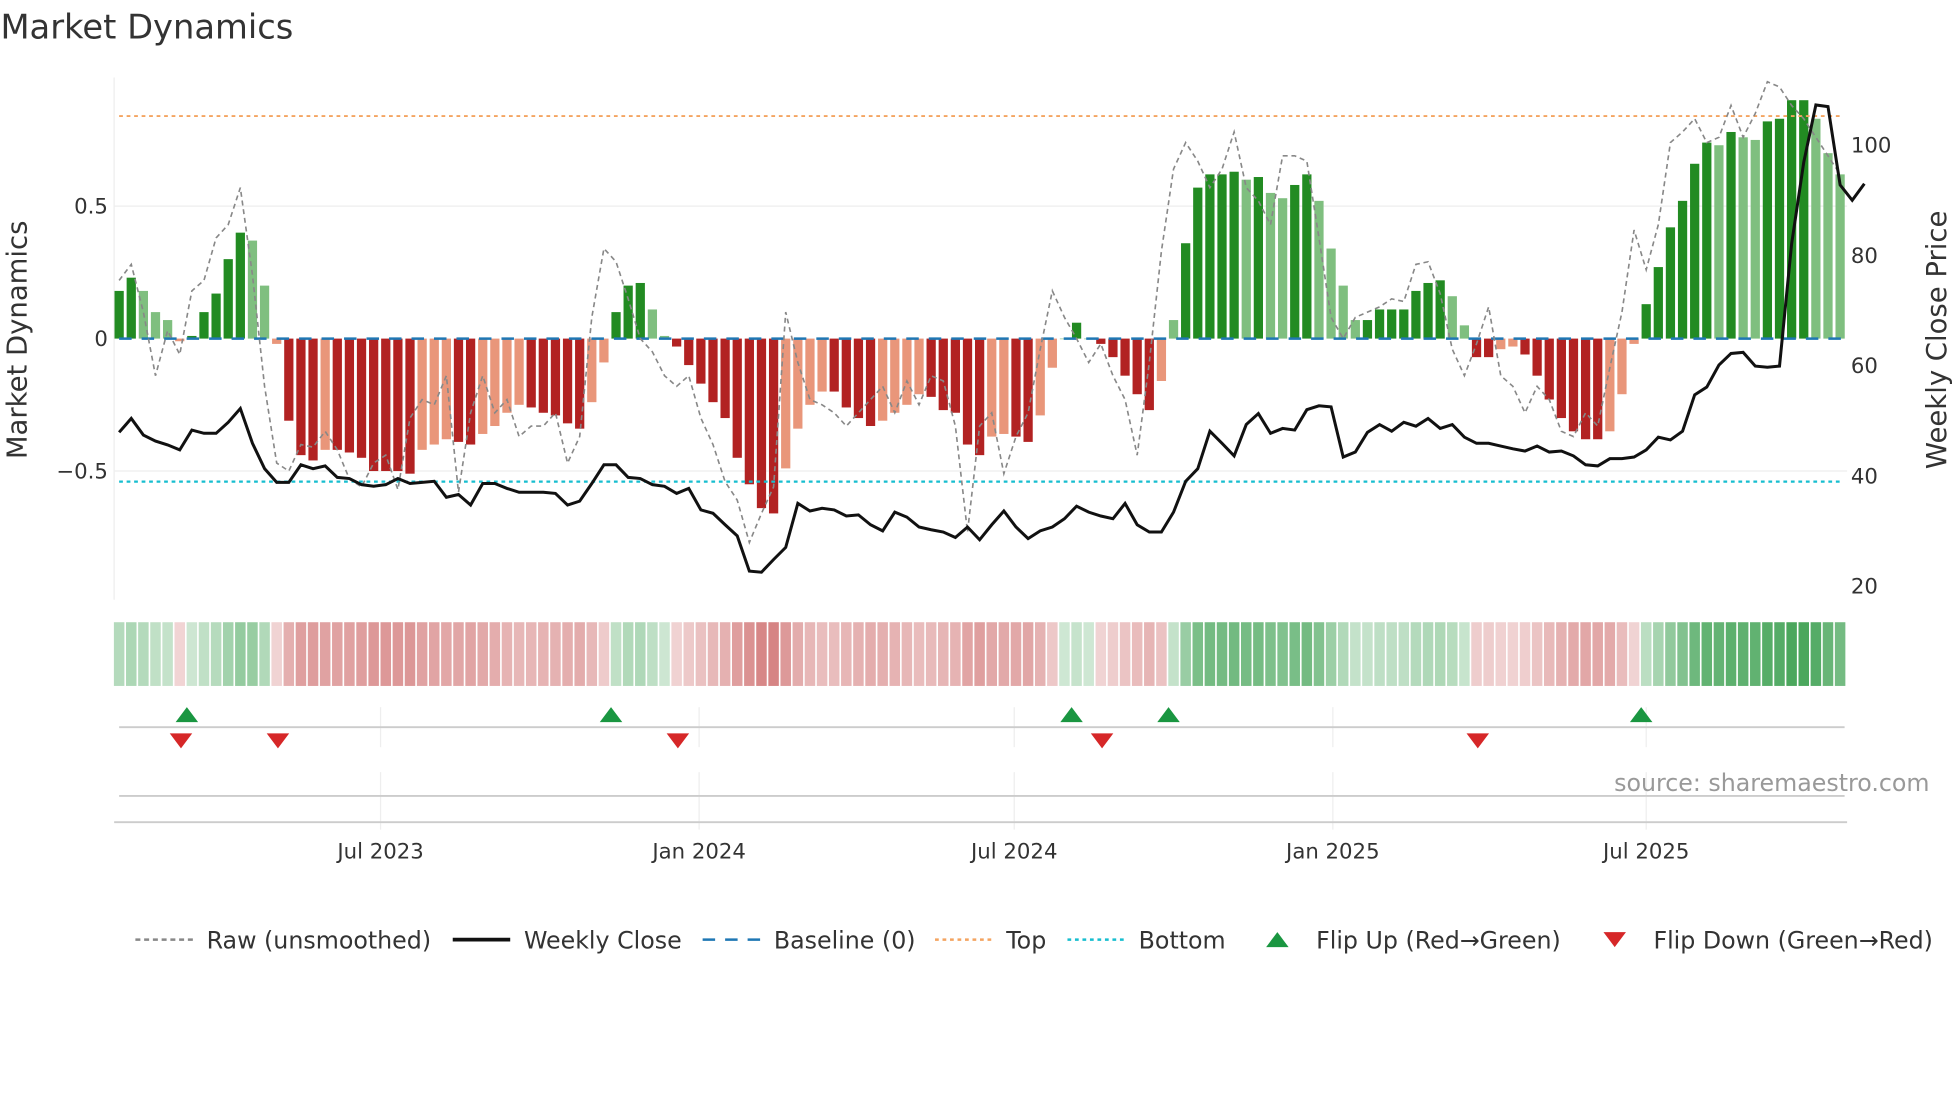 Image resolution: width=1960 pixels, height=1102 pixels. Describe the element at coordinates (278, 741) in the screenshot. I see `flip-down-marker` at that location.